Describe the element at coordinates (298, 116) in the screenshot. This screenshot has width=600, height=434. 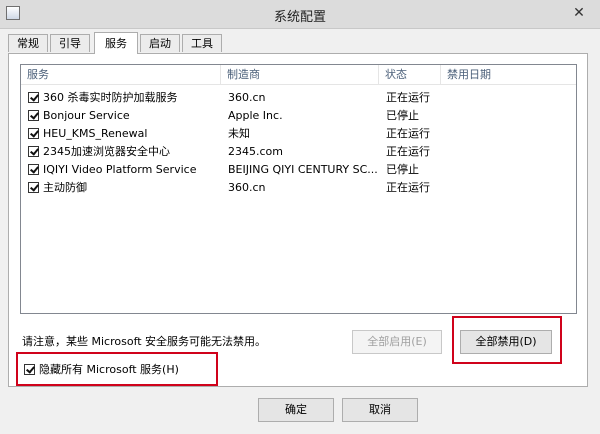
I see `table-row: Bonjour Service Apple Inc. 已停止` at that location.